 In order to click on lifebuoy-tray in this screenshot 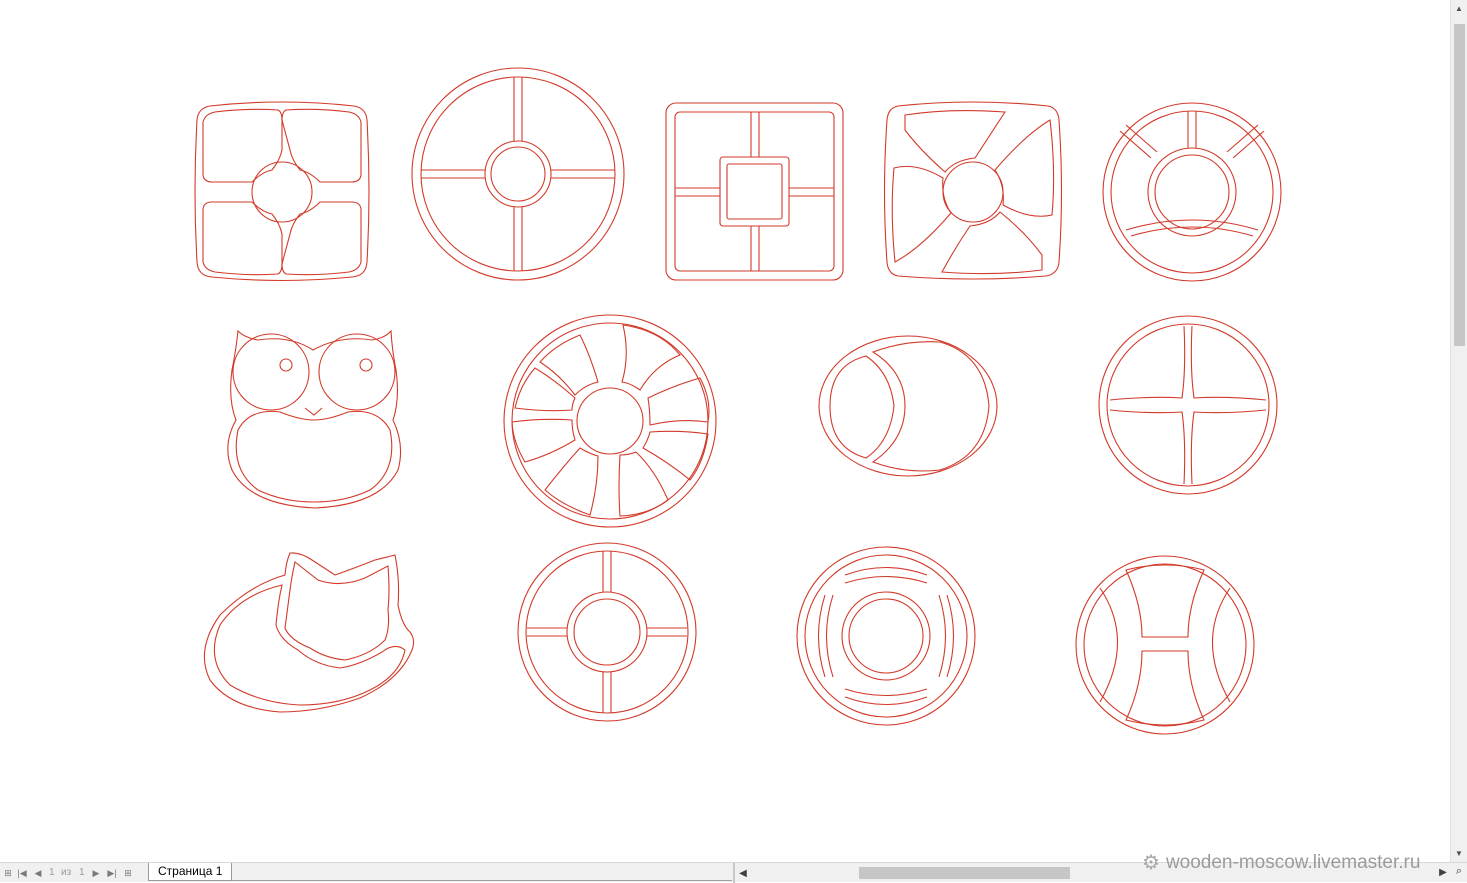, I will do `click(886, 636)`.